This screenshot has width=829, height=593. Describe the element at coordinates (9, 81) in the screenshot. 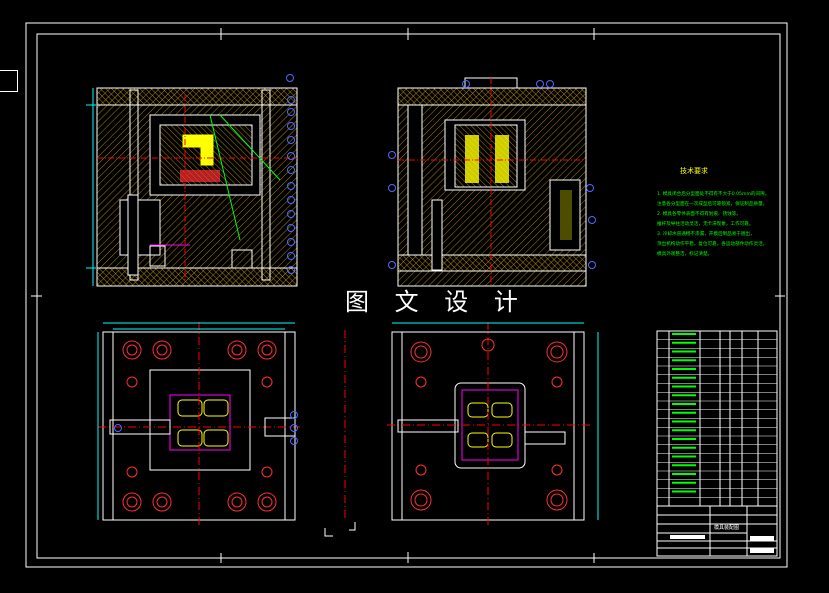

I see `sheet-side-tab` at that location.